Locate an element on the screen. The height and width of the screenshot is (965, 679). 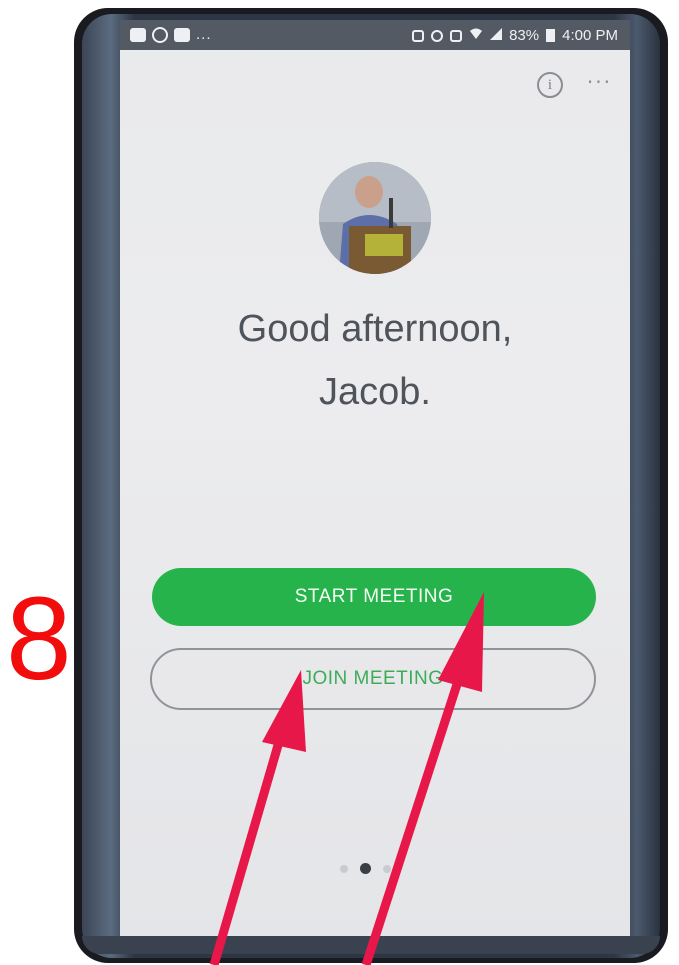
start-arrow-shaft is located at coordinates (413, 817).